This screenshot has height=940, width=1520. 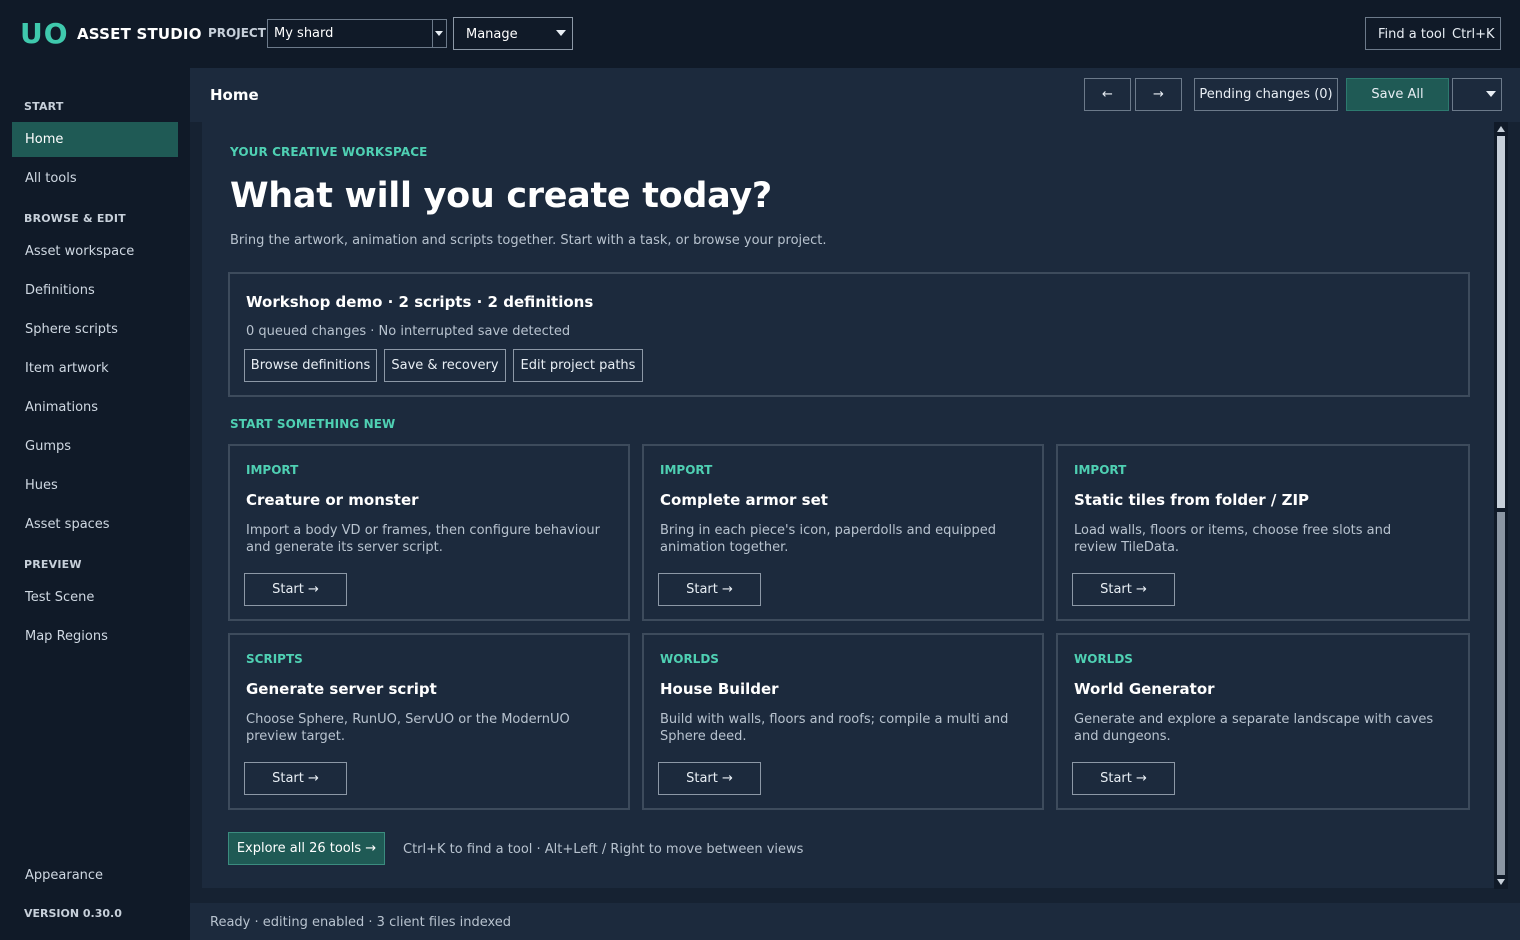 What do you see at coordinates (744, 500) in the screenshot?
I see `card-title: Complete armor set` at bounding box center [744, 500].